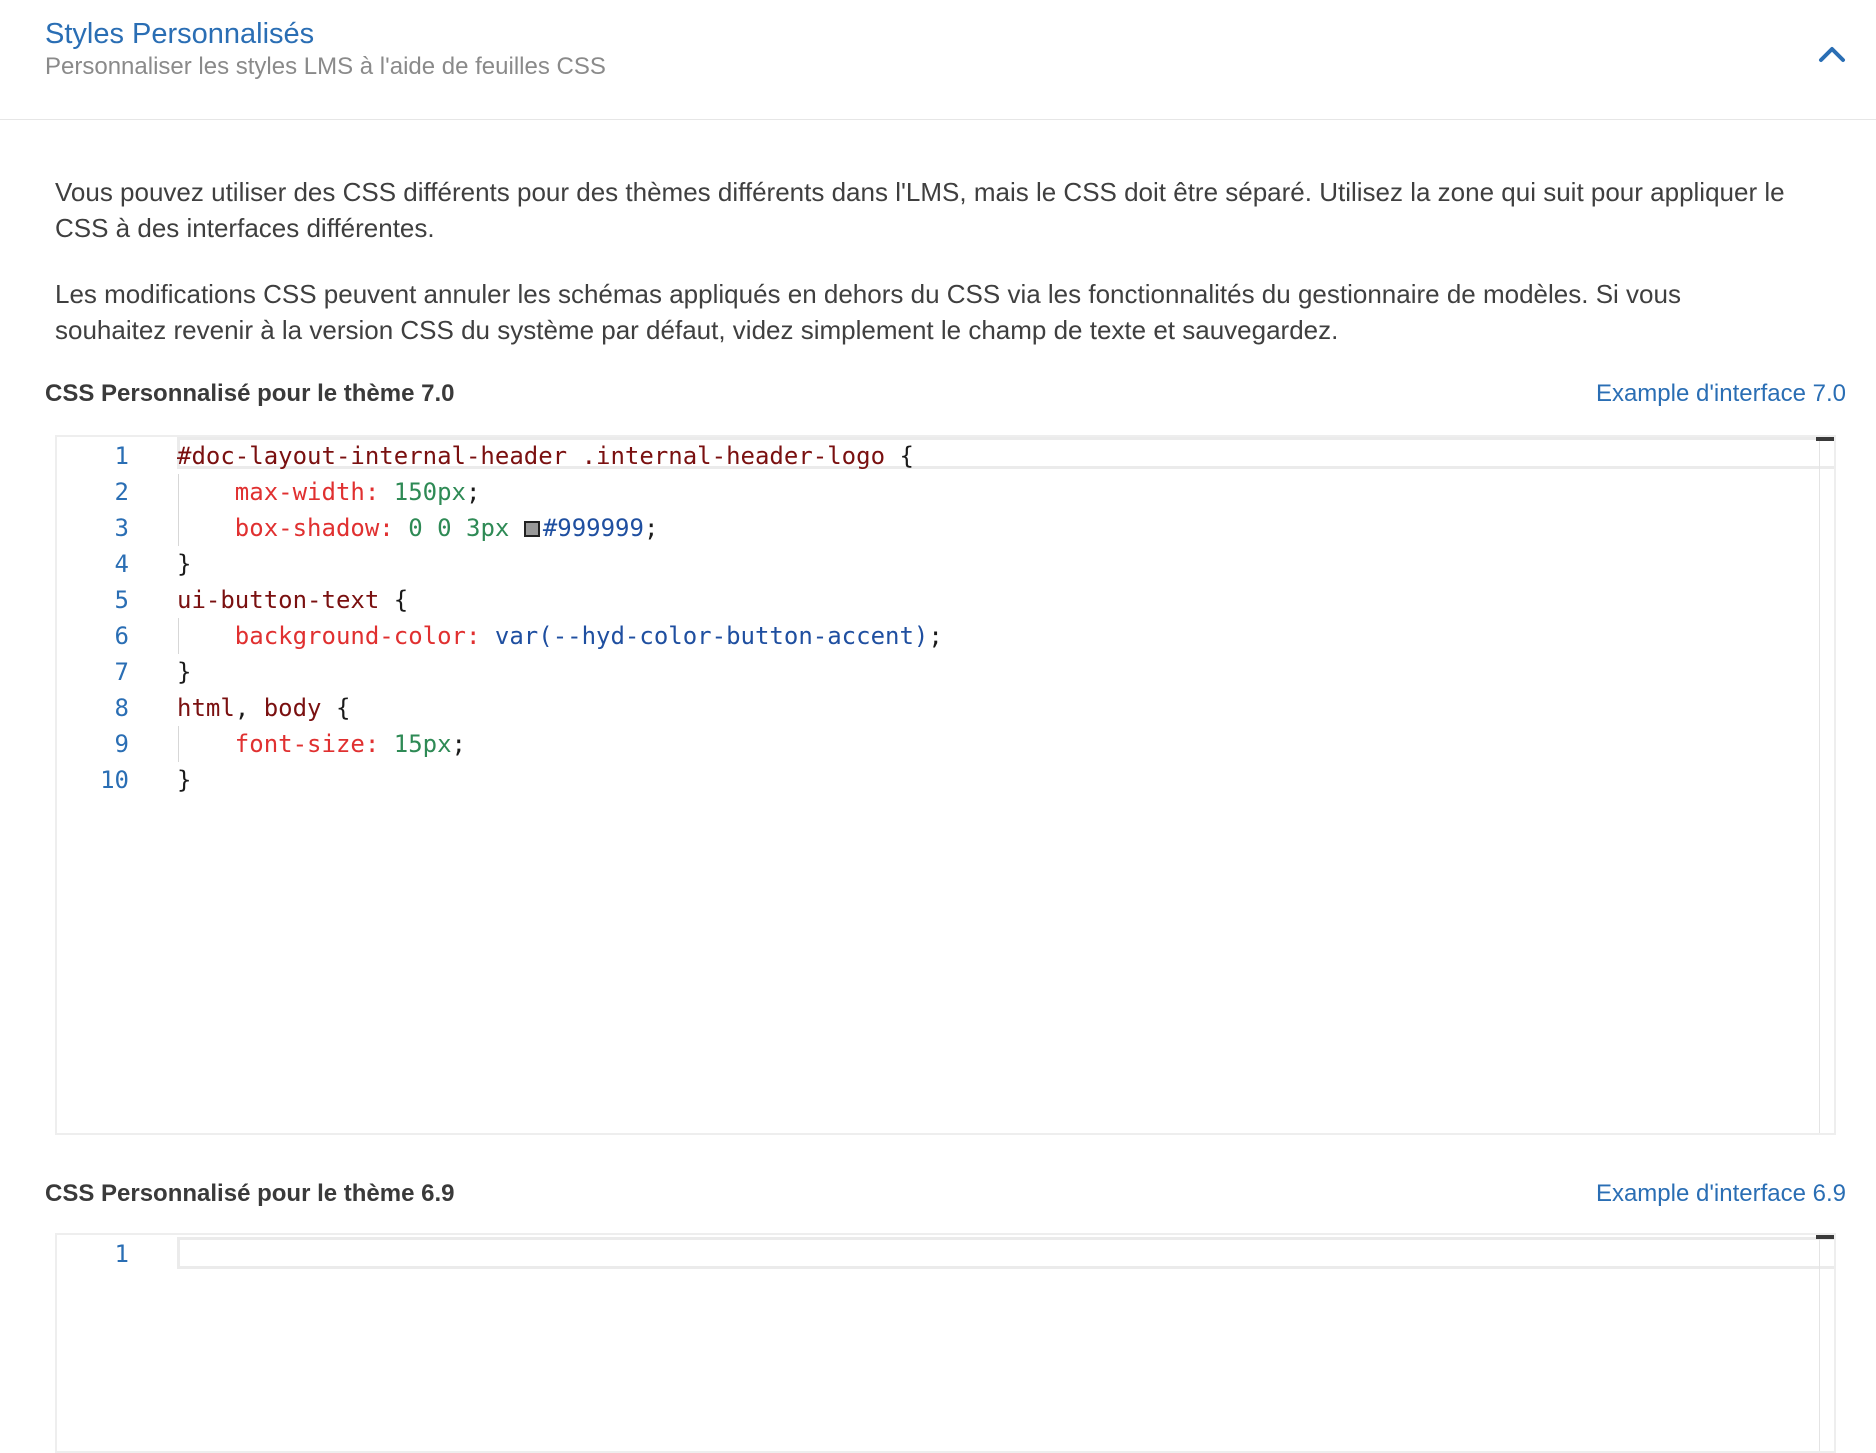 This screenshot has height=1453, width=1876. Describe the element at coordinates (711, 636) in the screenshot. I see `code-token: var(--hyd-color-button-accent)` at that location.